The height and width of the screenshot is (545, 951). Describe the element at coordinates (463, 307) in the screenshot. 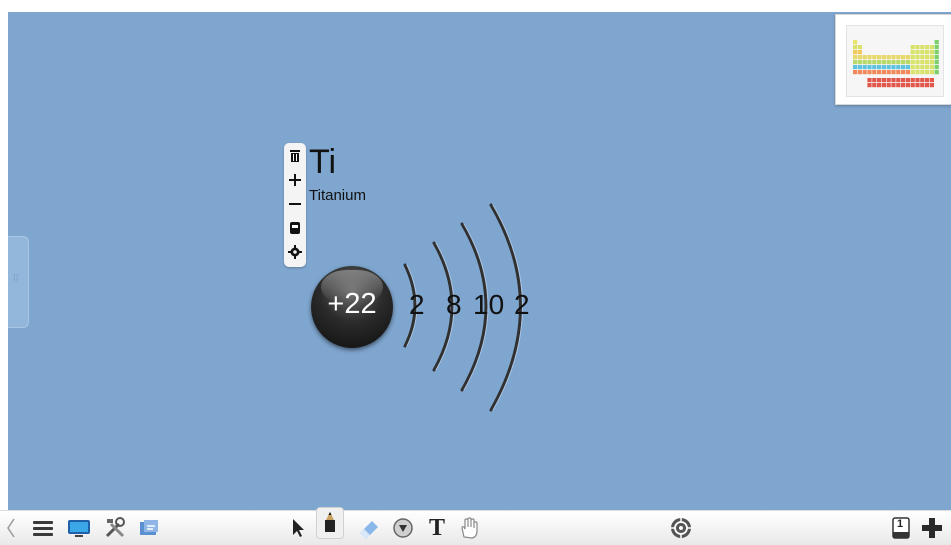

I see `electron-shells` at that location.